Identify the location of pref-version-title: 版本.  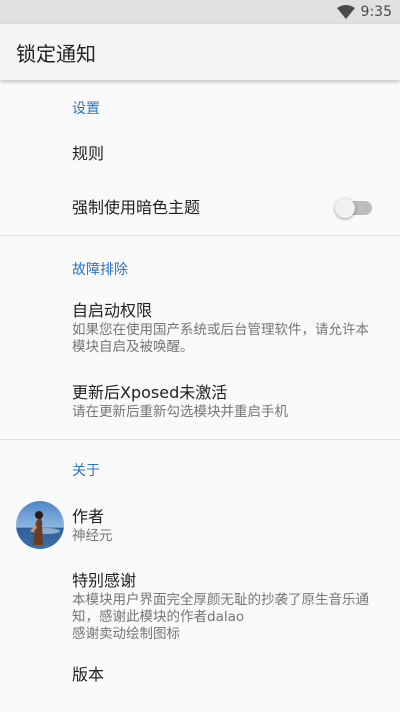
(88, 674).